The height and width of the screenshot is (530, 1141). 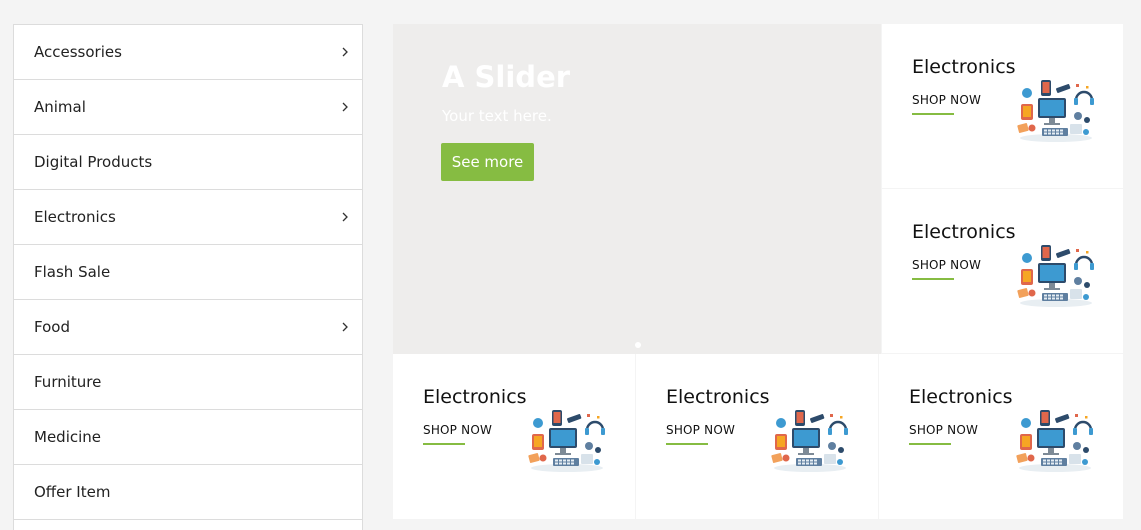 What do you see at coordinates (72, 492) in the screenshot?
I see `sidebar-item-label: Offer Item` at bounding box center [72, 492].